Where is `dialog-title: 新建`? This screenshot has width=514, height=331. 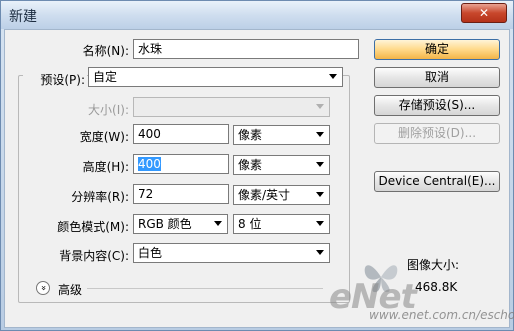 dialog-title: 新建 is located at coordinates (23, 17).